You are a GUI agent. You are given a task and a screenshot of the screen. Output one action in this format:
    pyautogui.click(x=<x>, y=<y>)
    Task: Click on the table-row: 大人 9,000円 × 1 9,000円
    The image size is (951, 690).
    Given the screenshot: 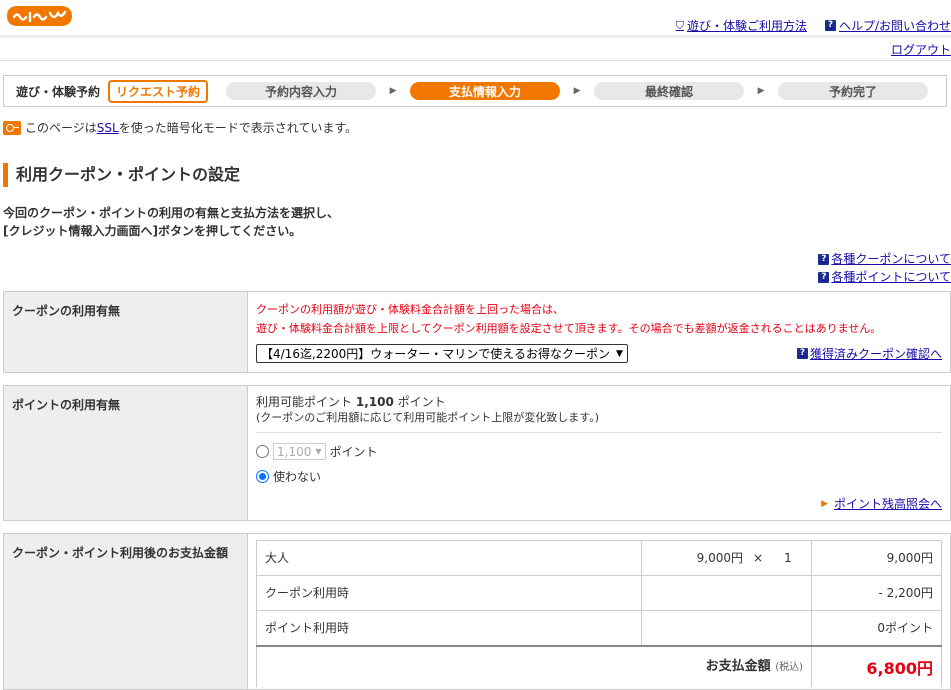 What is the action you would take?
    pyautogui.click(x=599, y=558)
    